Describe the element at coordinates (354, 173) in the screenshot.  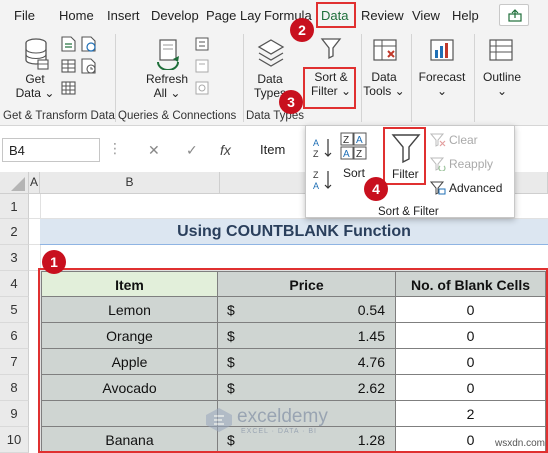
I see `sort-label: Sort` at that location.